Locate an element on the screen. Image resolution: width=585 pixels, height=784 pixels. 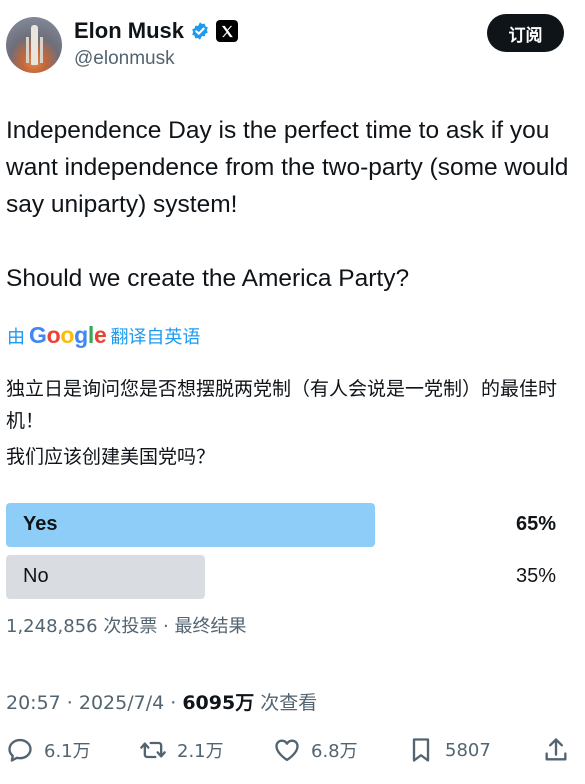
poll-option-label: Yes is located at coordinates (40, 524).